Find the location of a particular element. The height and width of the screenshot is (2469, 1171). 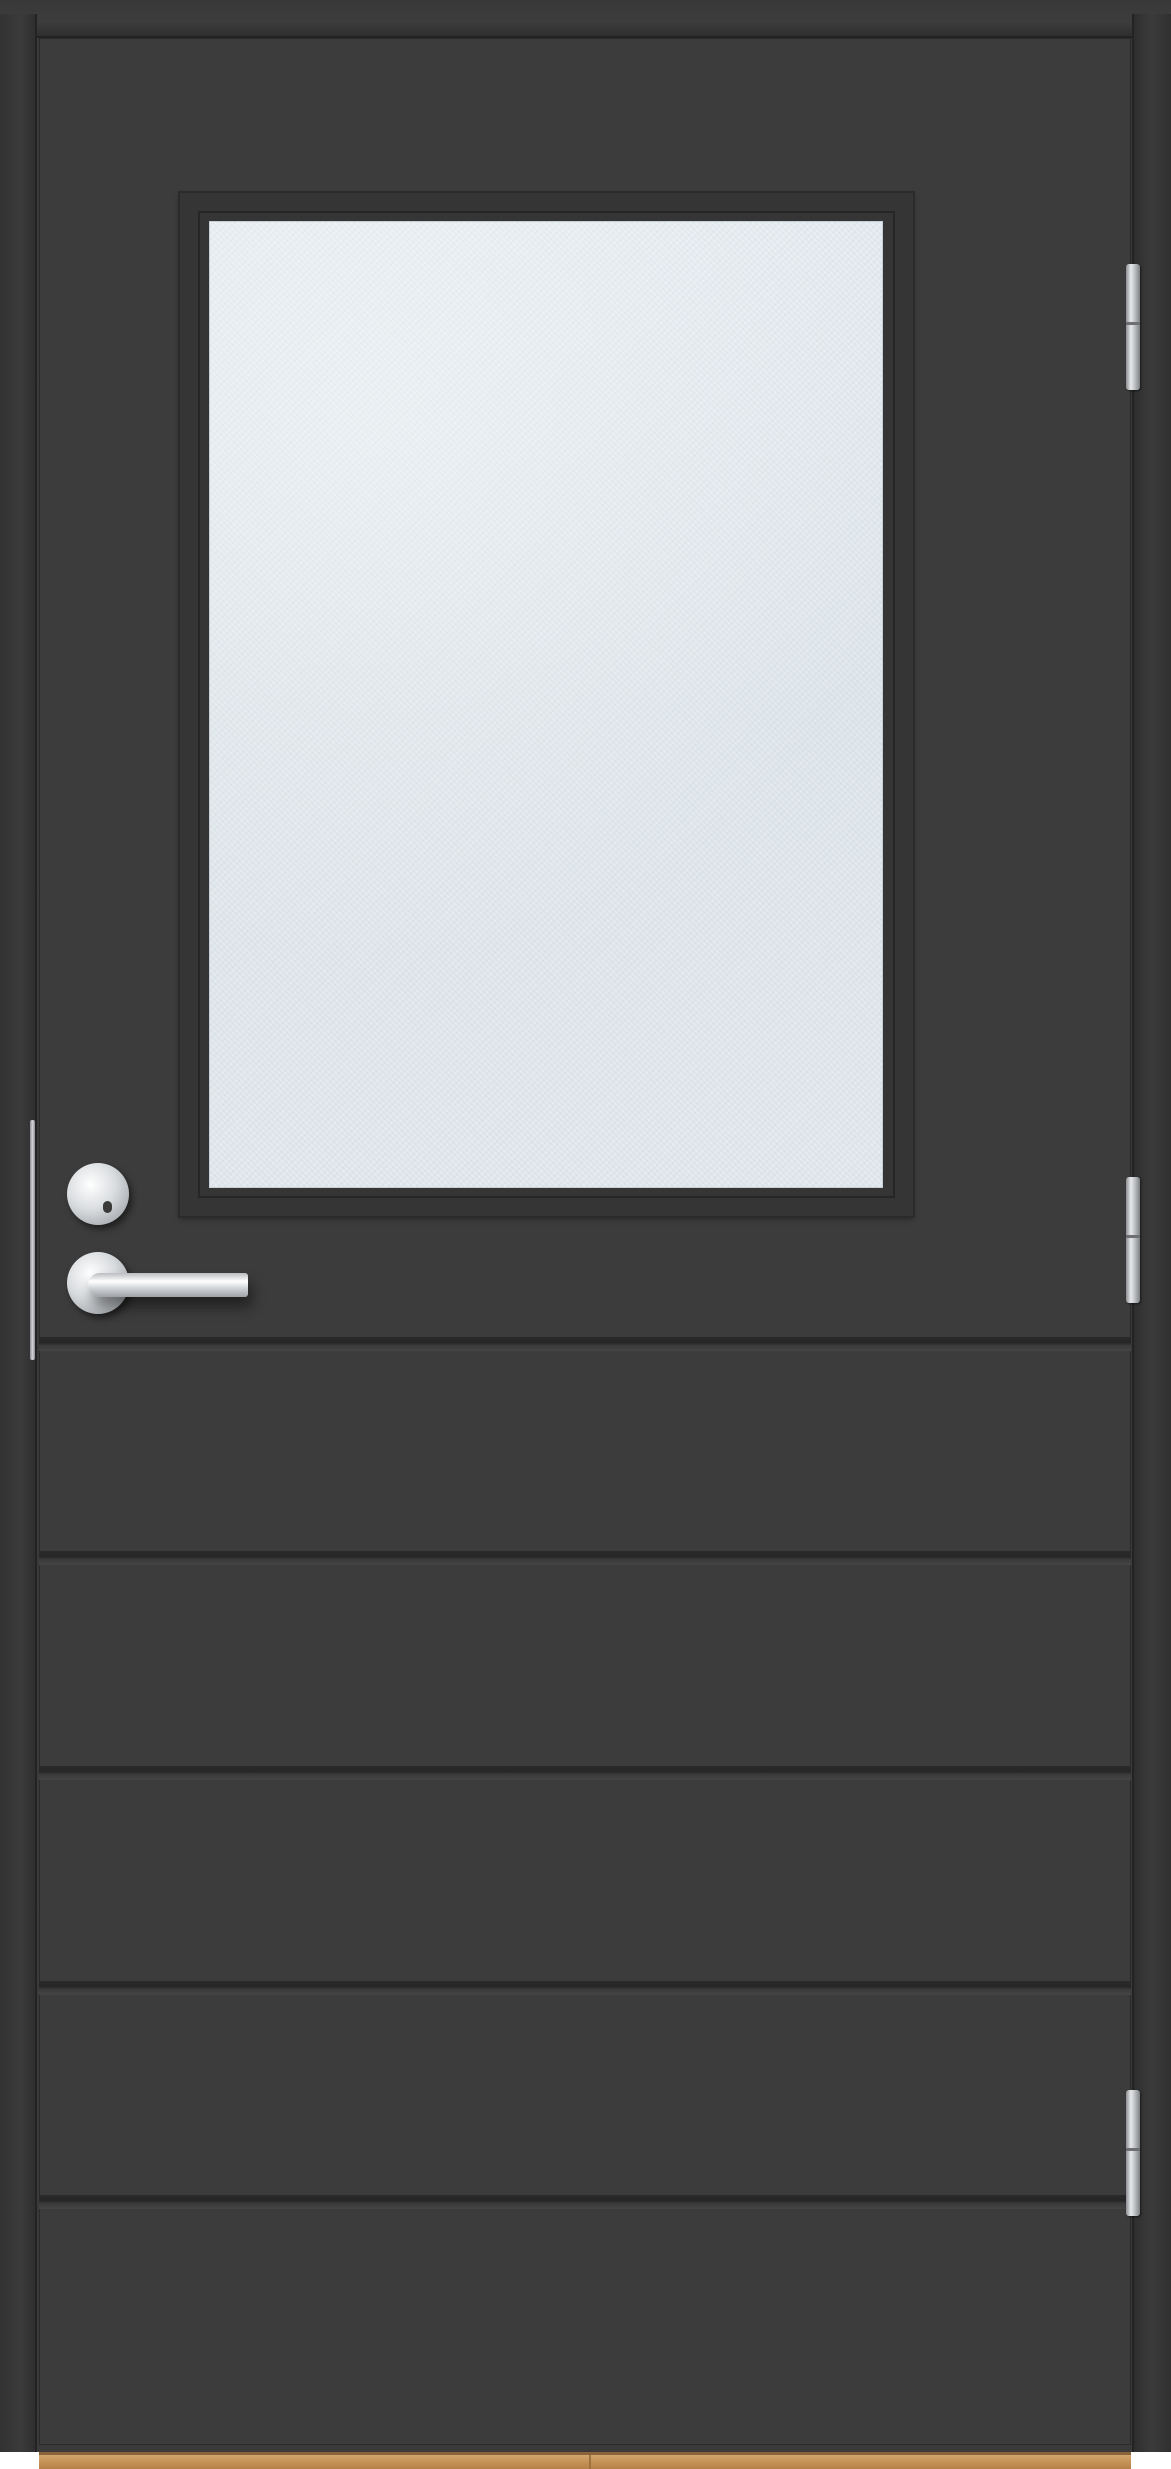

keyhole-icon is located at coordinates (107, 1207).